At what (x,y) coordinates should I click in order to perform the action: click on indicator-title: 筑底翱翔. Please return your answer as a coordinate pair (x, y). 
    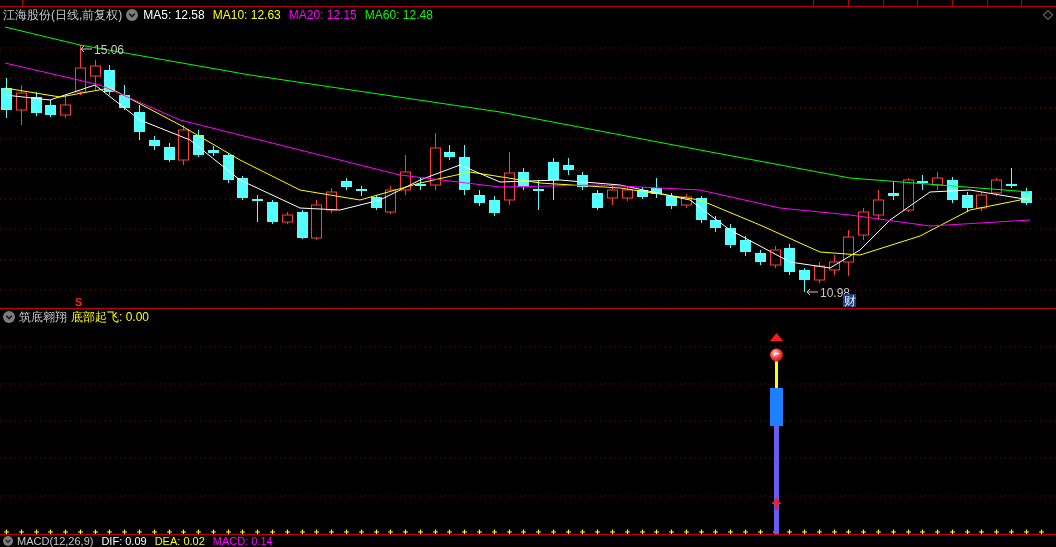
    Looking at the image, I should click on (43, 317).